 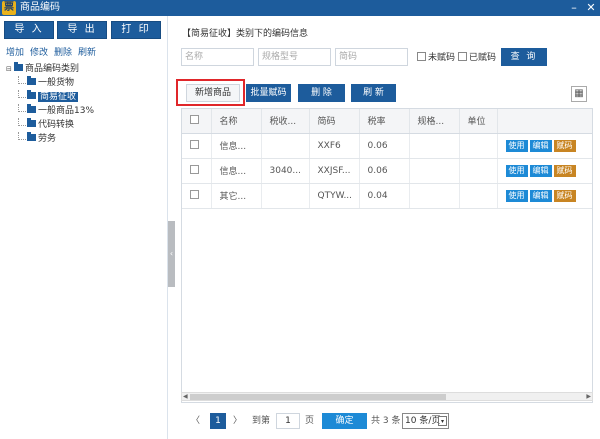 I want to click on tree-item-general-13: 一般商品13%, so click(x=56, y=111).